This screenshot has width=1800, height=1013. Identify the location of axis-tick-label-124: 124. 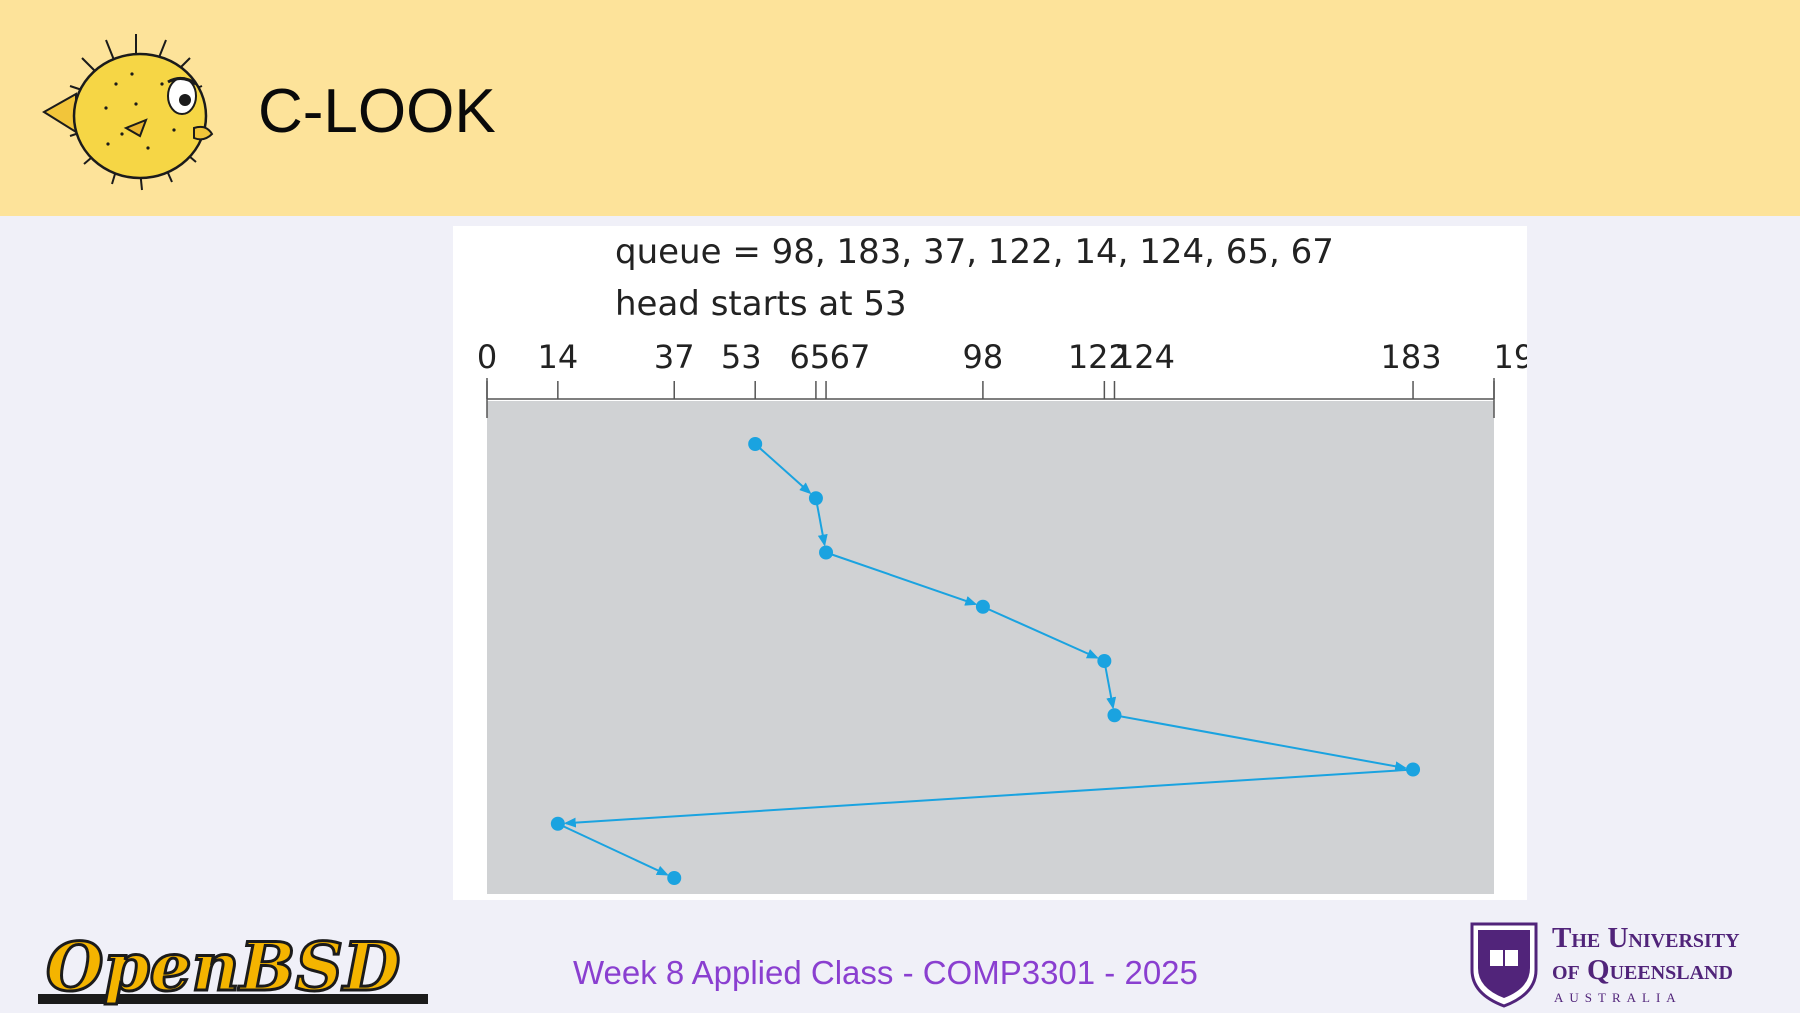
(1144, 357).